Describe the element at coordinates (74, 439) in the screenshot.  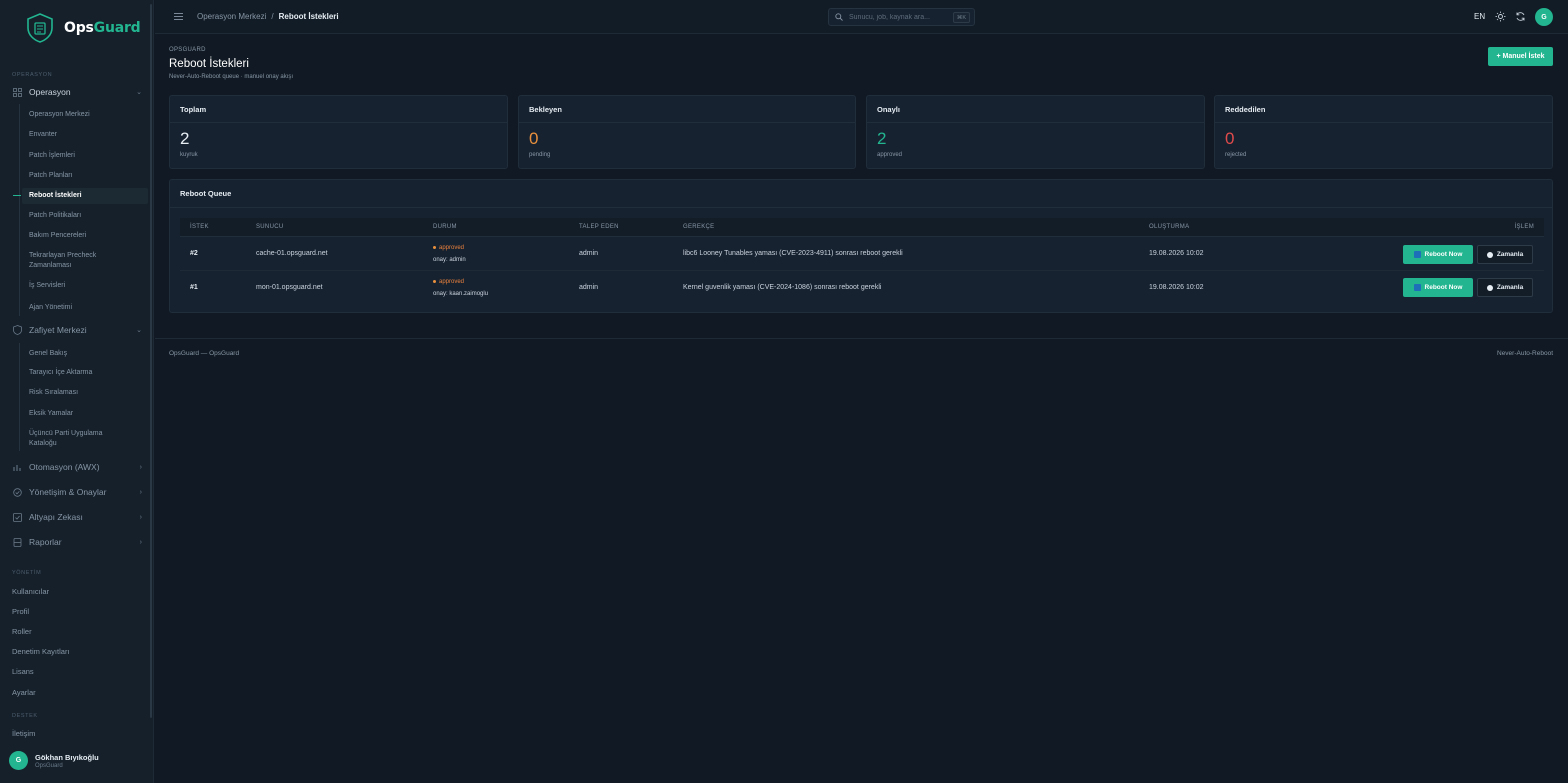
I see `sidebar-item-katalog: Üçüncü Parti Uygulama Kataloğu` at that location.